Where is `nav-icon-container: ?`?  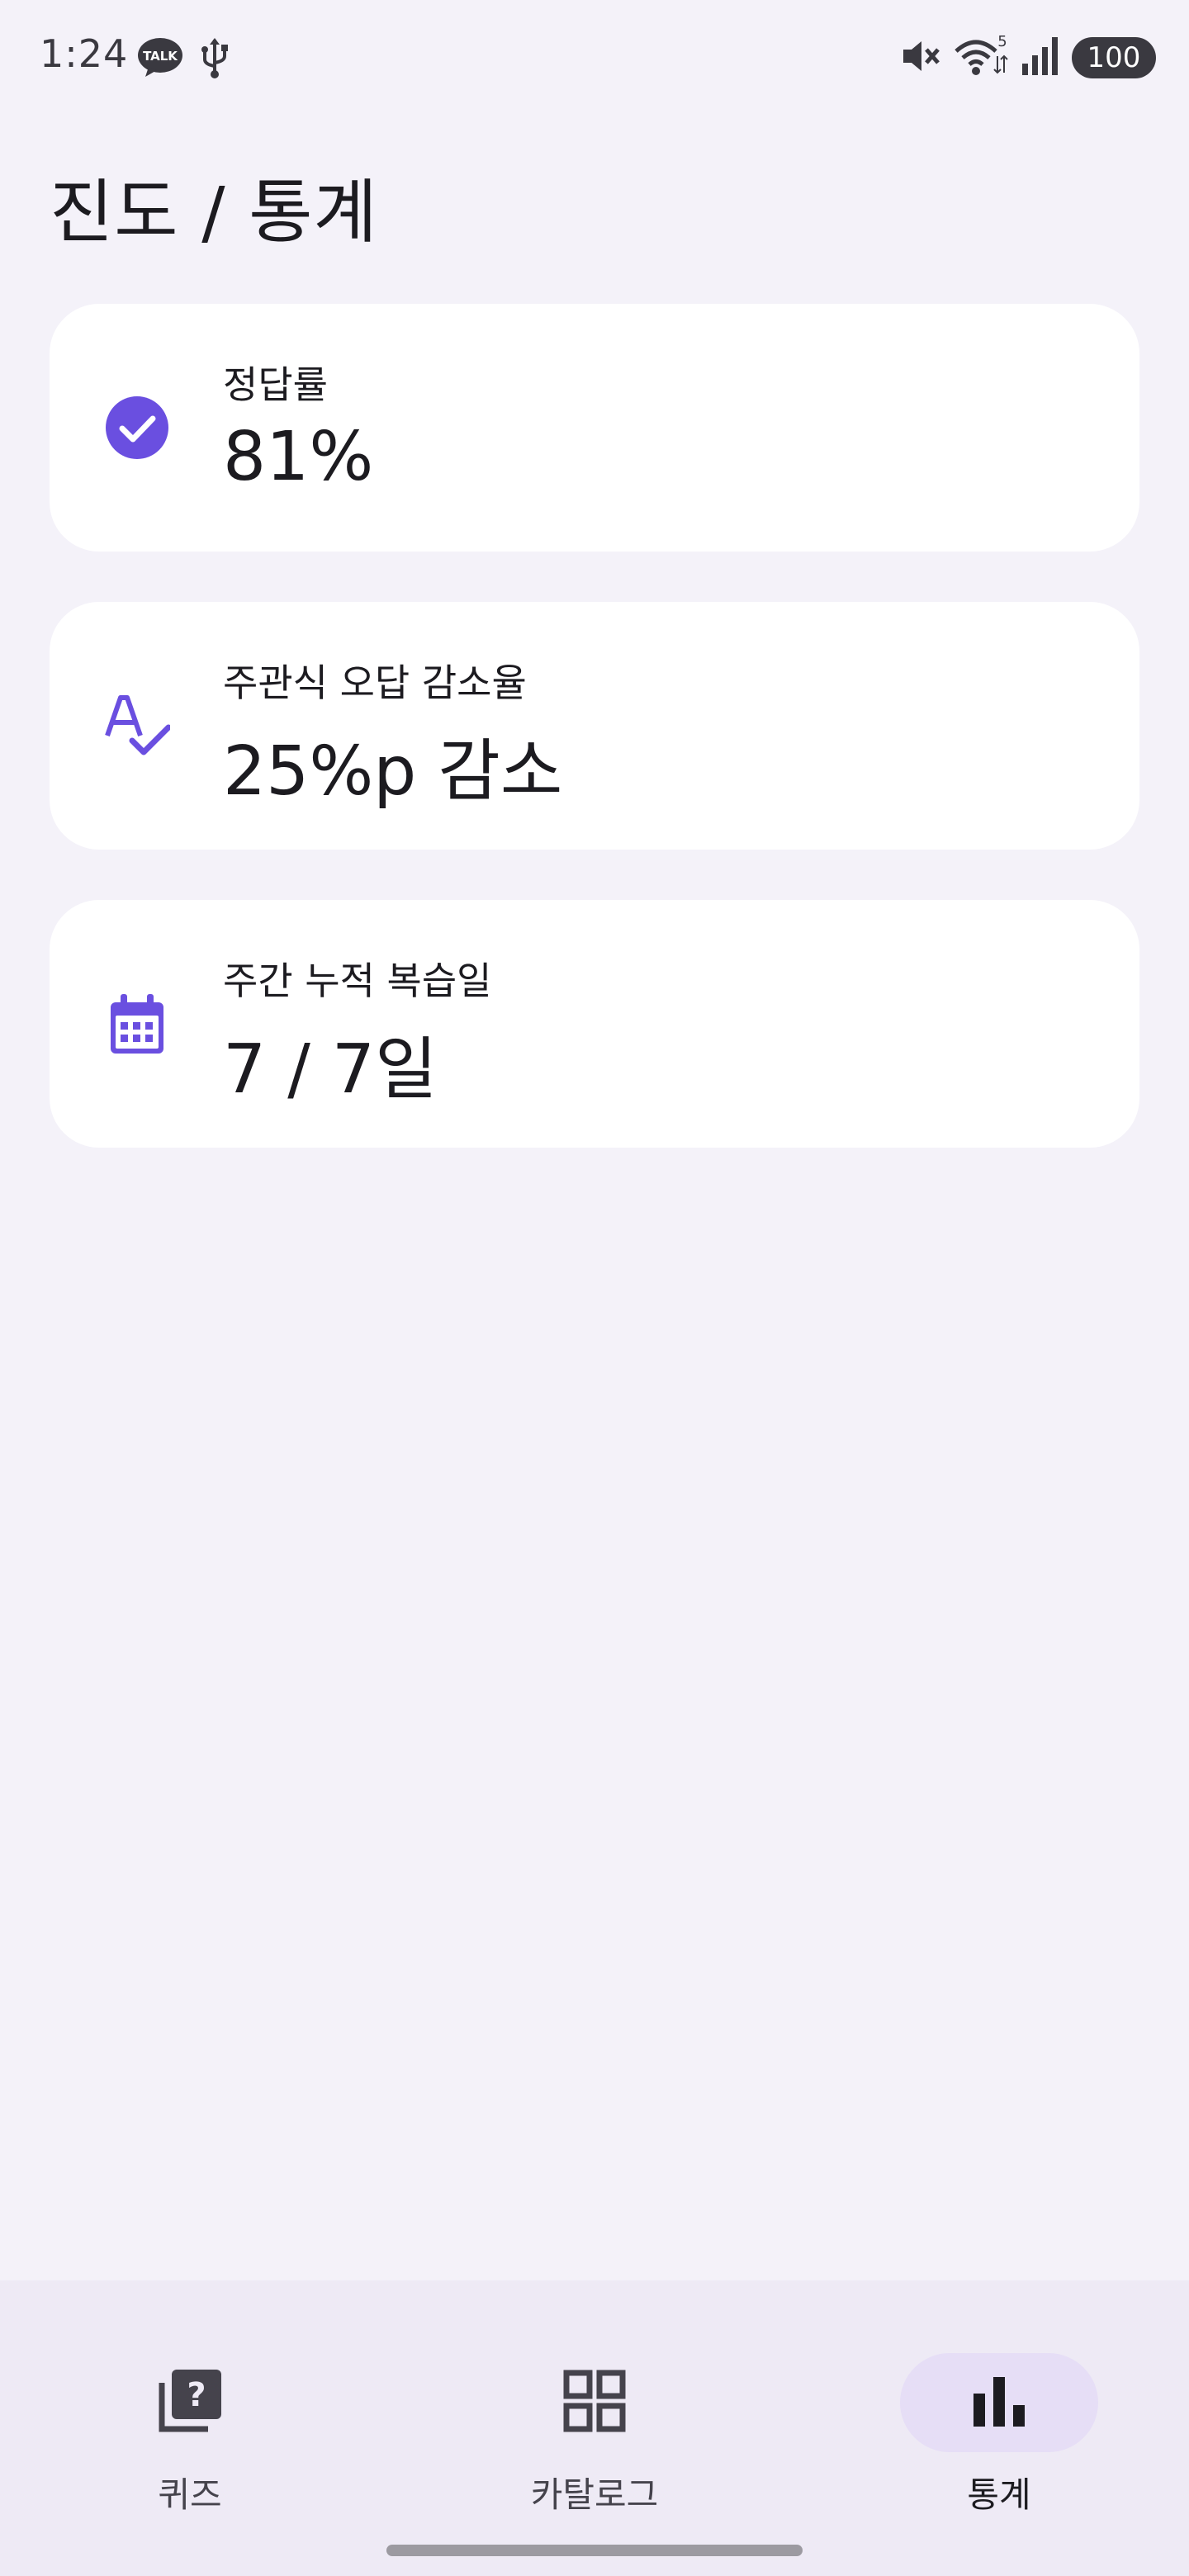
nav-icon-container: ? is located at coordinates (190, 2402).